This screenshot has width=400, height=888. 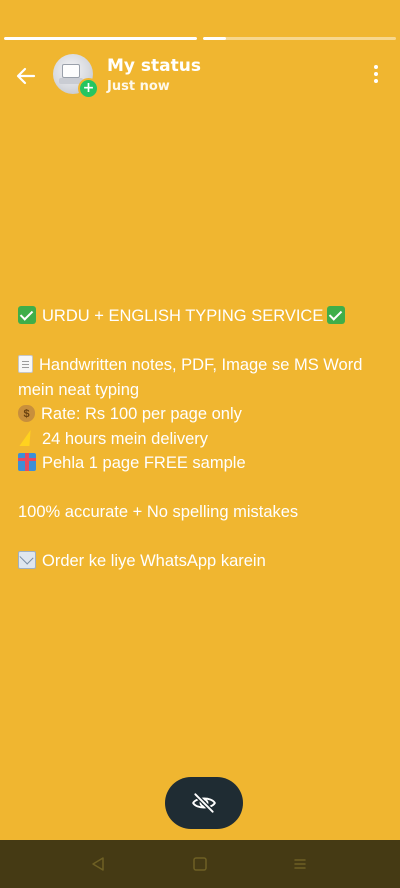 I want to click on document-icon, so click(x=25, y=364).